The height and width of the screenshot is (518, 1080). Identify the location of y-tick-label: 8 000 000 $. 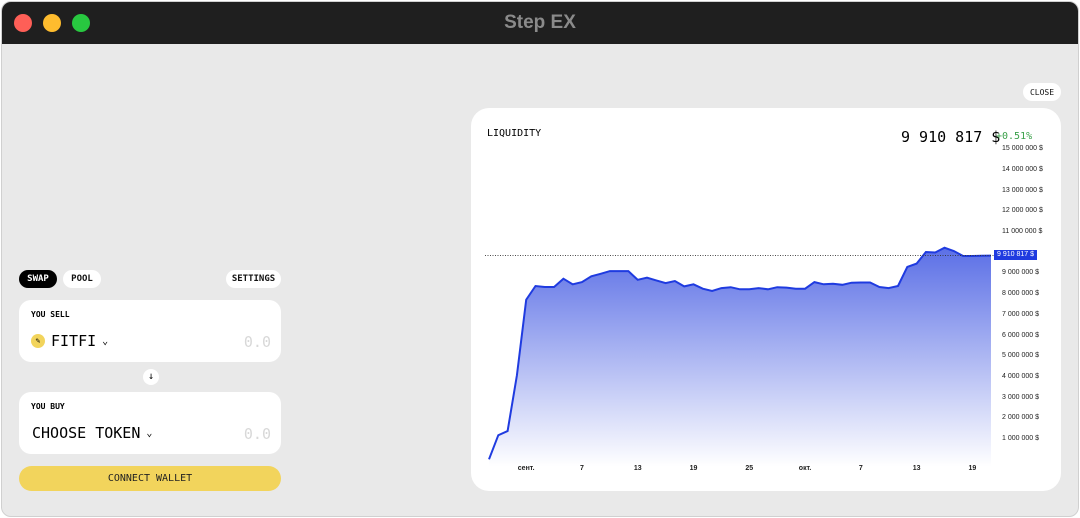
(1020, 294).